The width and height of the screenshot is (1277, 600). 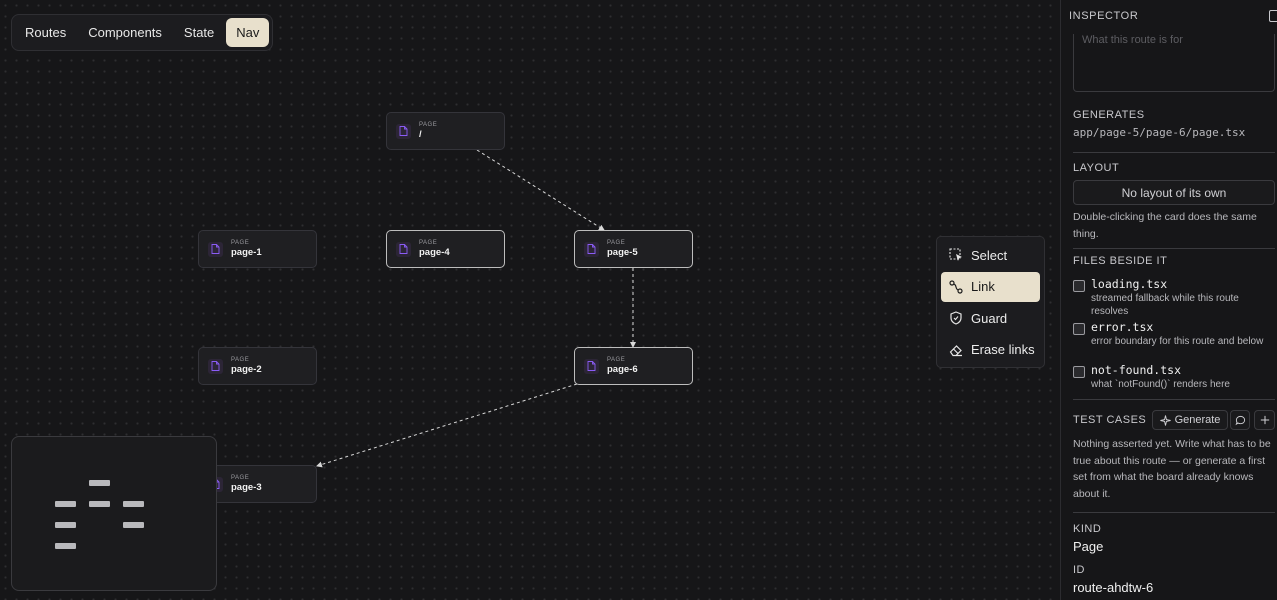 I want to click on tool-erase-links: Erase links, so click(x=990, y=350).